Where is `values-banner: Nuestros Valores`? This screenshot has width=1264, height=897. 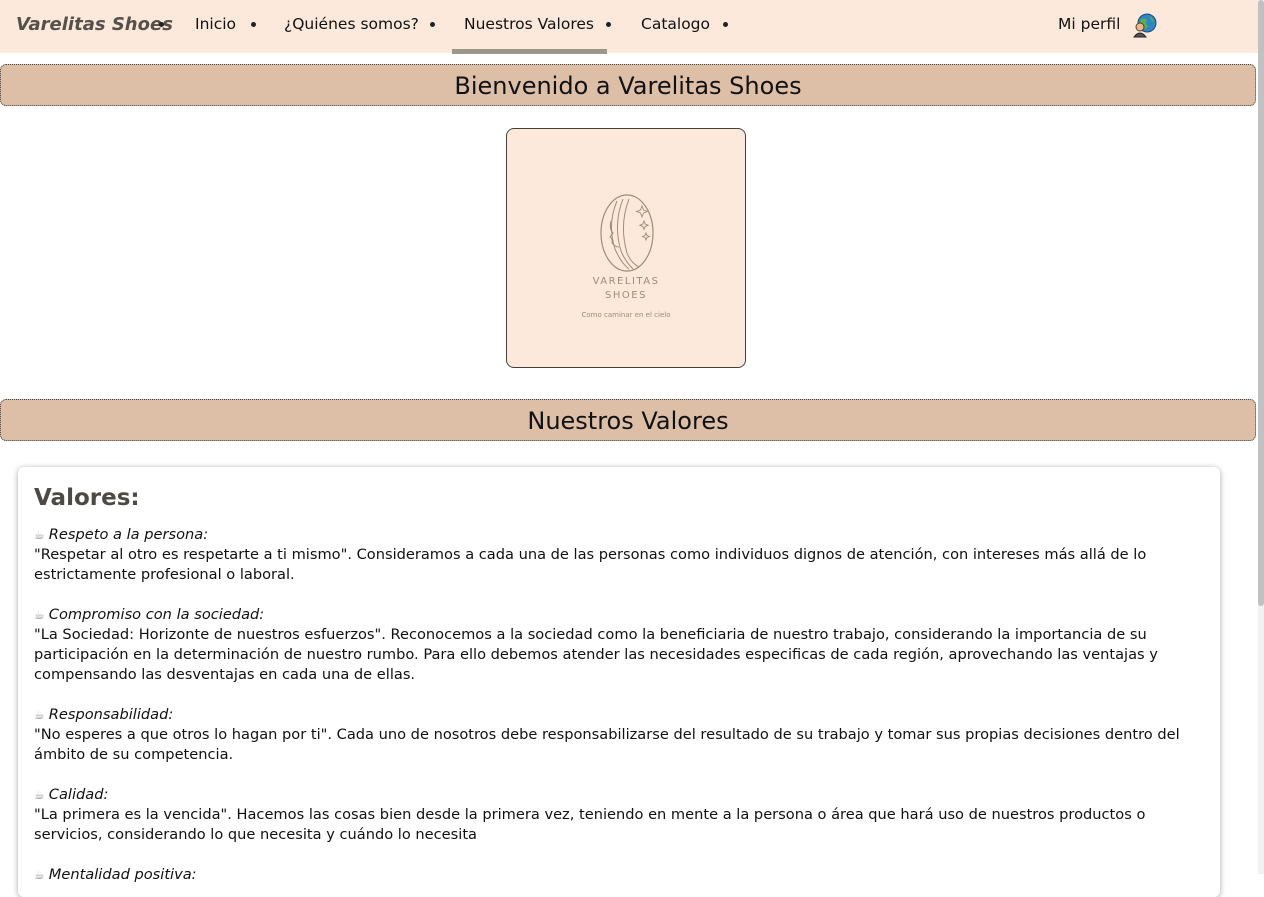
values-banner: Nuestros Valores is located at coordinates (628, 420).